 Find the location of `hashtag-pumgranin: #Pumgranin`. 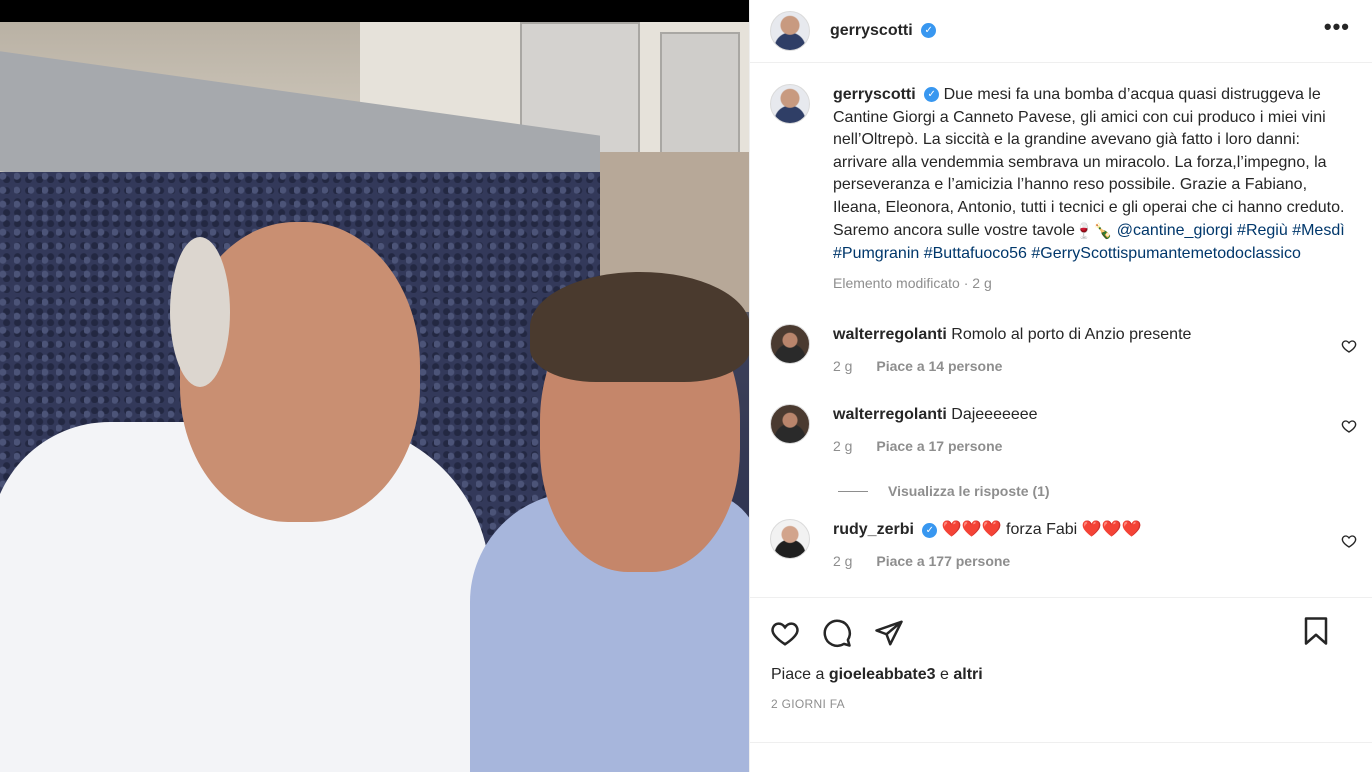

hashtag-pumgranin: #Pumgranin is located at coordinates (876, 253).